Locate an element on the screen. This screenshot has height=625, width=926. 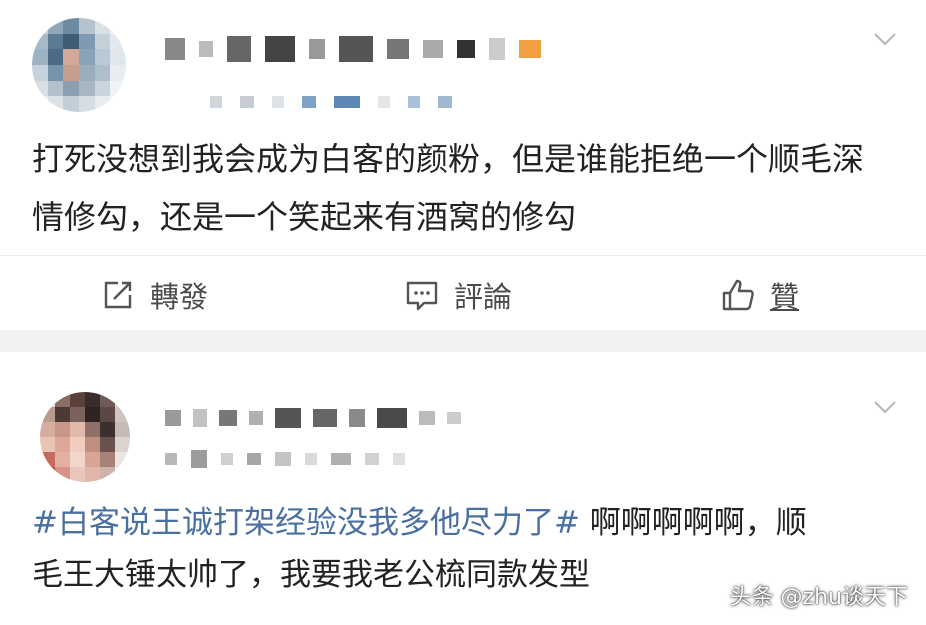
like-button: 贊 is located at coordinates (759, 295).